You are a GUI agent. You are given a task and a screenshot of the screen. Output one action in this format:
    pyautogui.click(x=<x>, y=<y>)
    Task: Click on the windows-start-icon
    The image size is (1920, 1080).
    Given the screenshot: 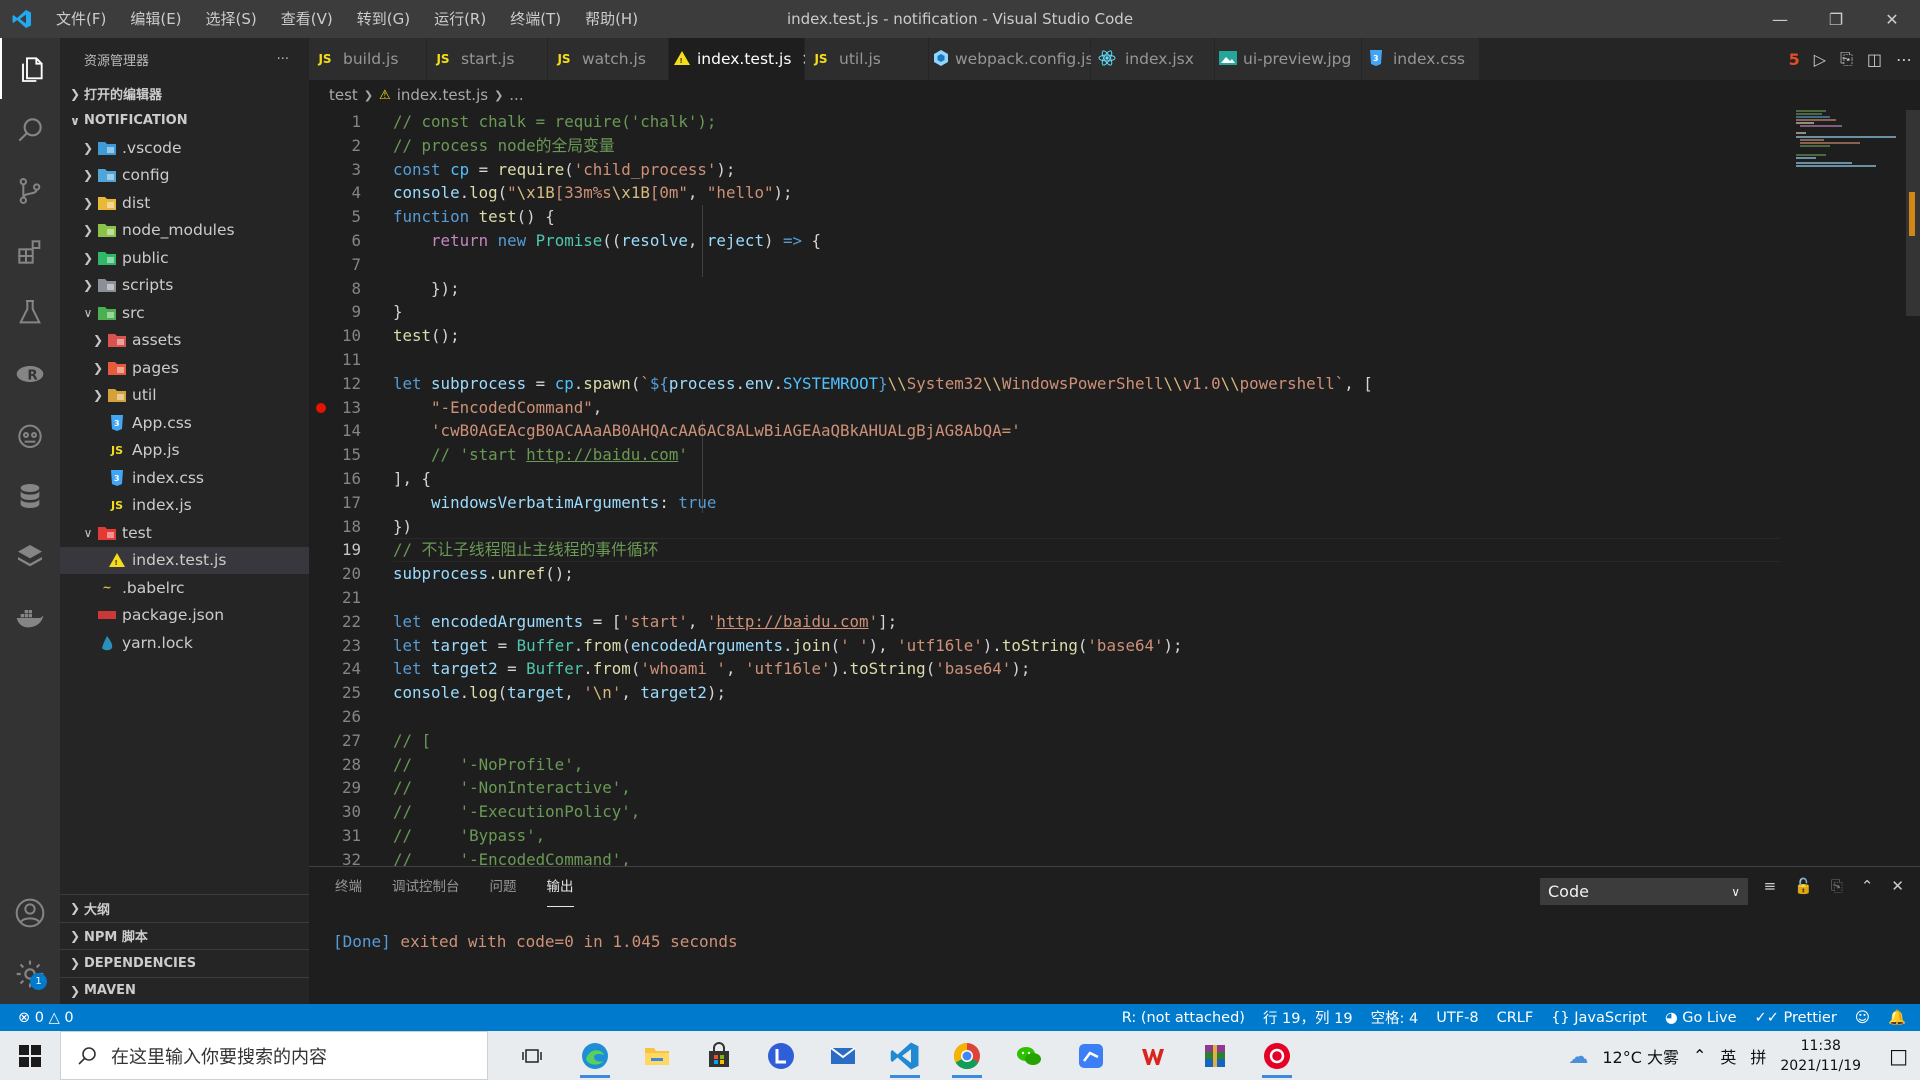 What is the action you would take?
    pyautogui.click(x=30, y=1055)
    